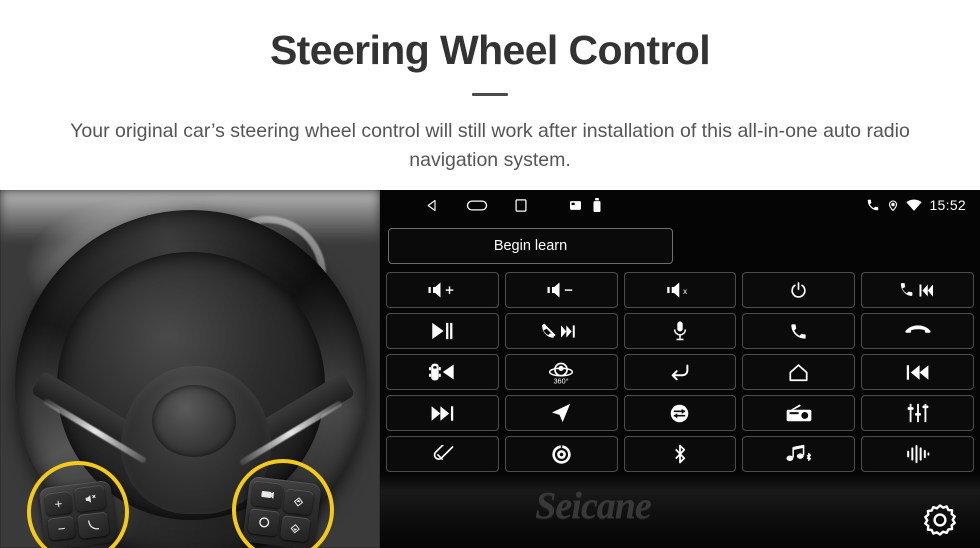 The height and width of the screenshot is (548, 980). Describe the element at coordinates (947, 205) in the screenshot. I see `status-clock: 15:52` at that location.